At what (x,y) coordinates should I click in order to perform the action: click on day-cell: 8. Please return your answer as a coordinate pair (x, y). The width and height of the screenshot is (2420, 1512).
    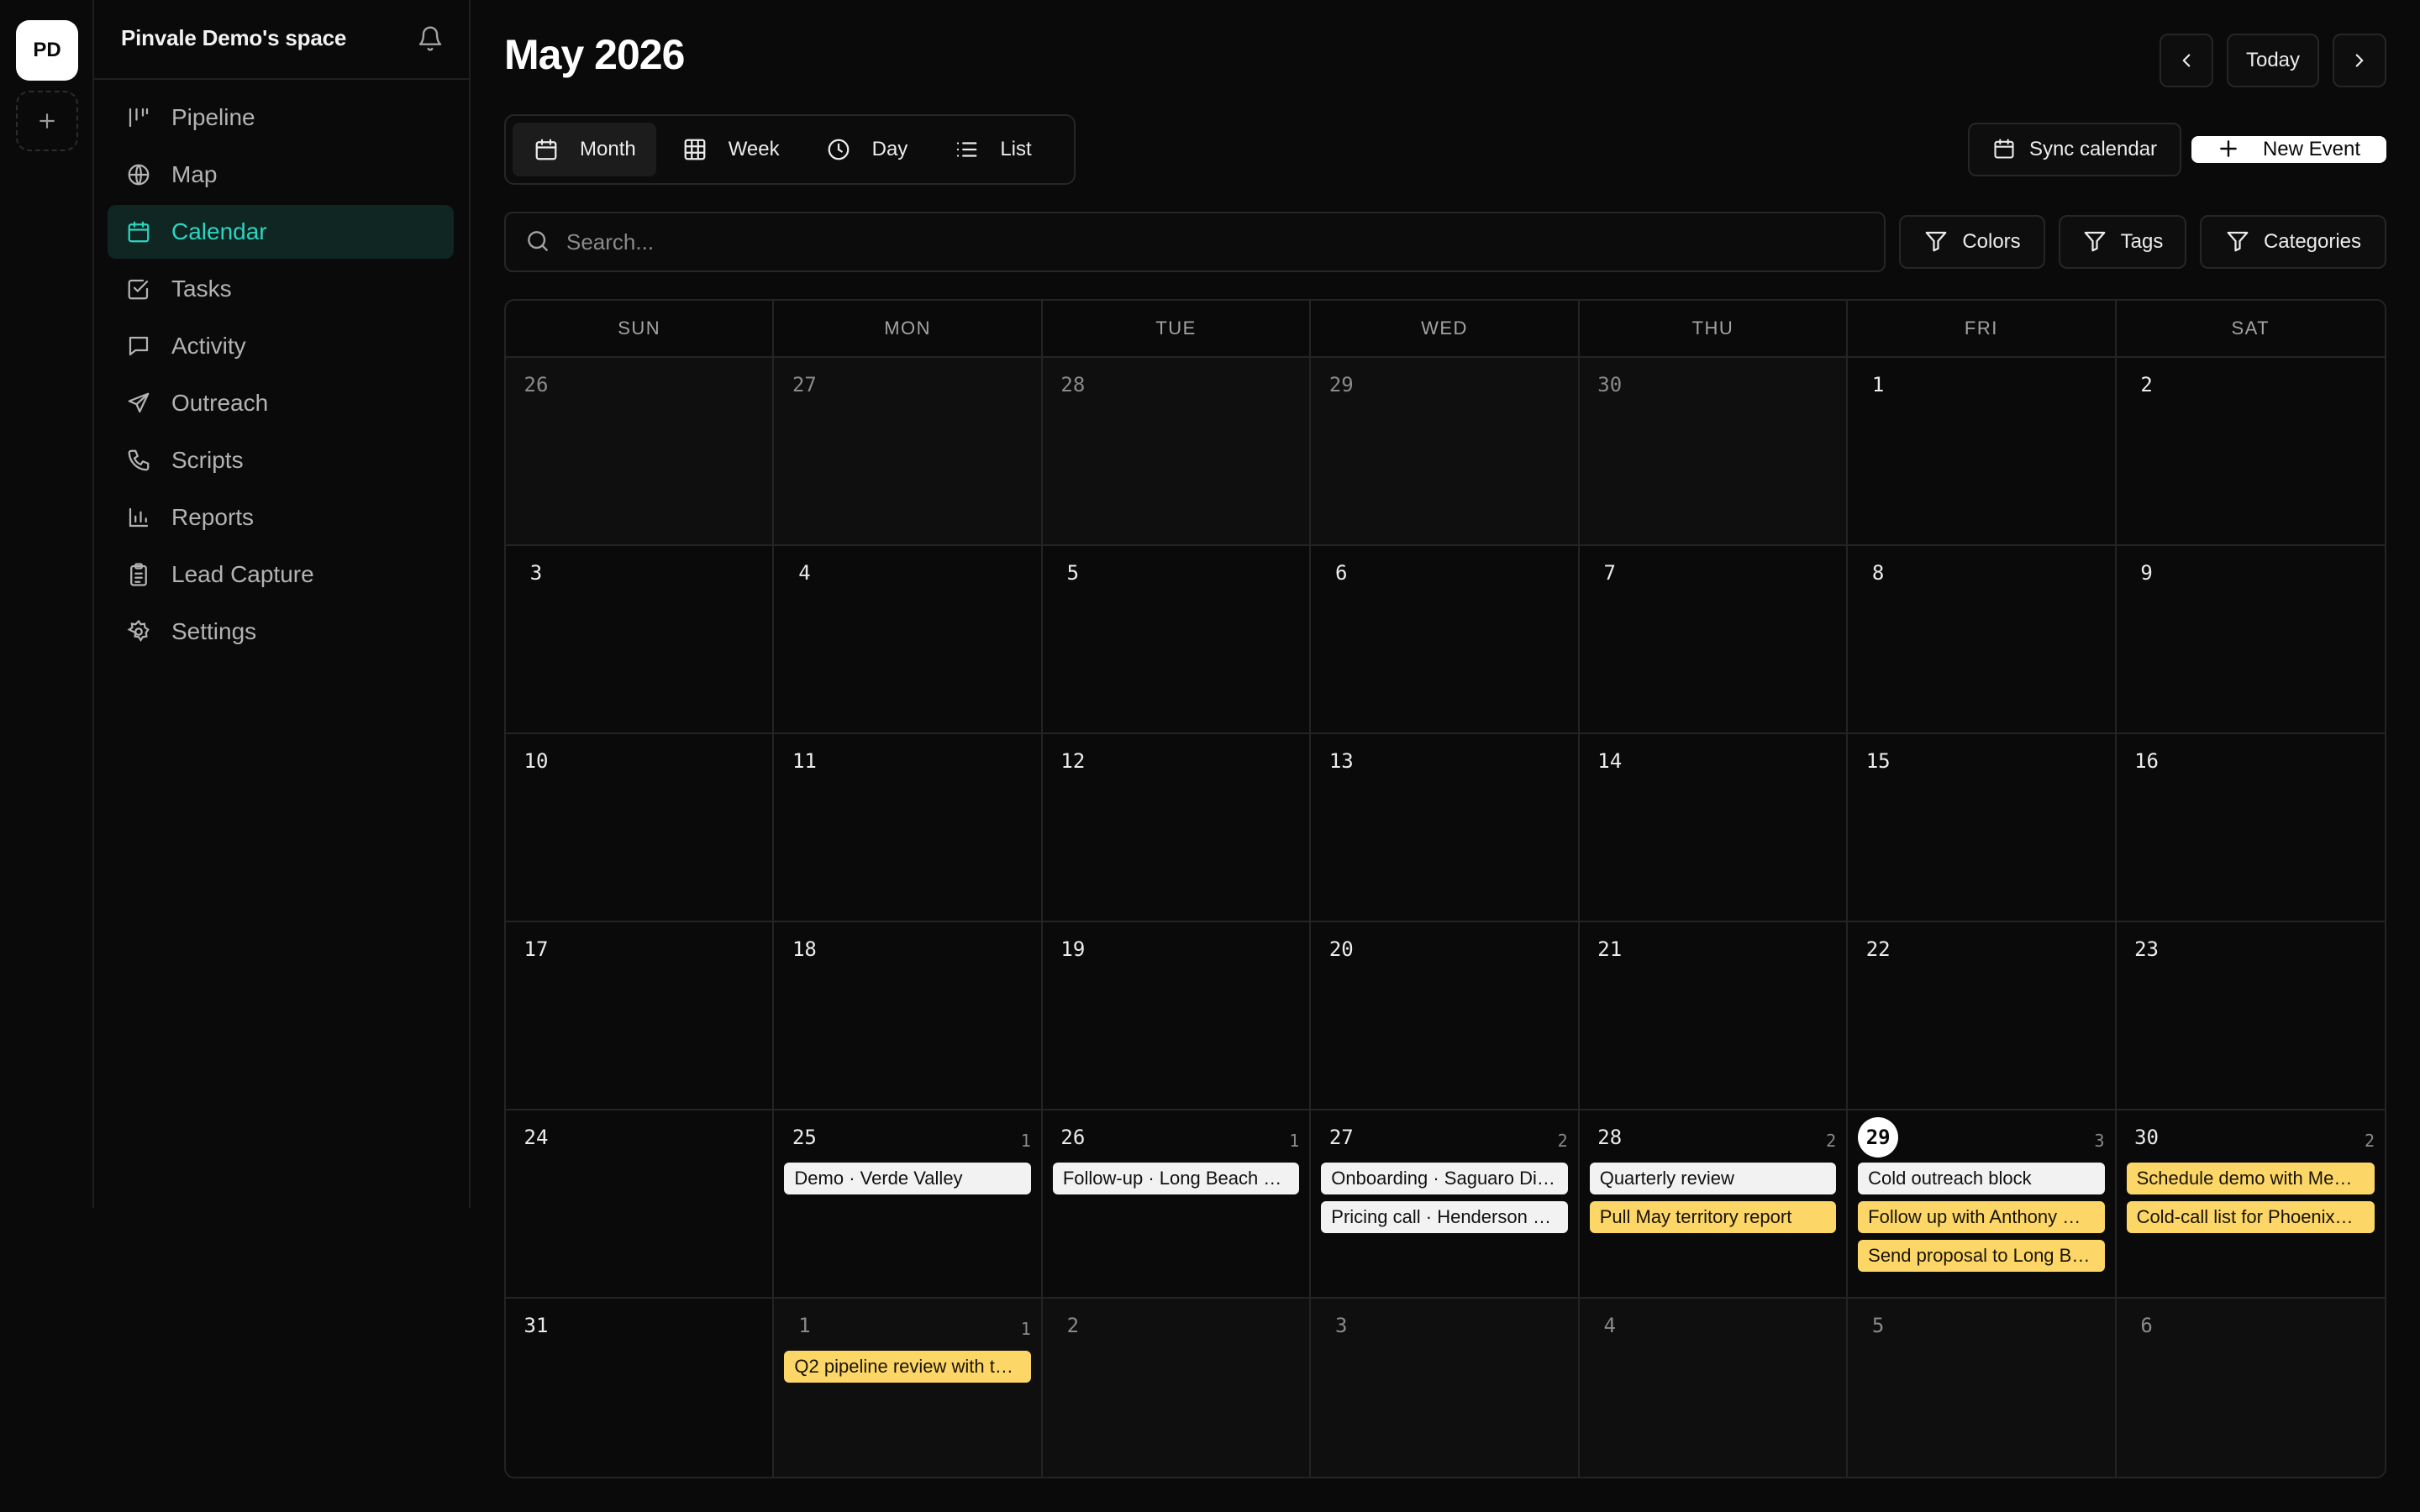
    Looking at the image, I should click on (1983, 640).